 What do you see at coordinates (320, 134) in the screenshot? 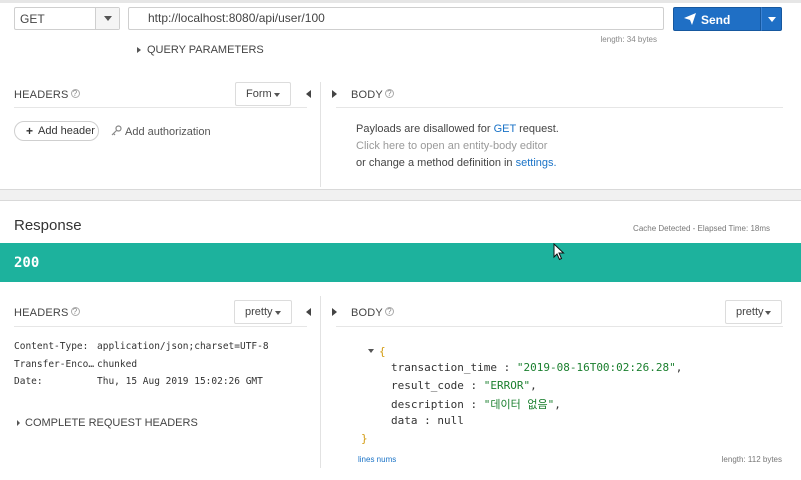
I see `panel-divider` at bounding box center [320, 134].